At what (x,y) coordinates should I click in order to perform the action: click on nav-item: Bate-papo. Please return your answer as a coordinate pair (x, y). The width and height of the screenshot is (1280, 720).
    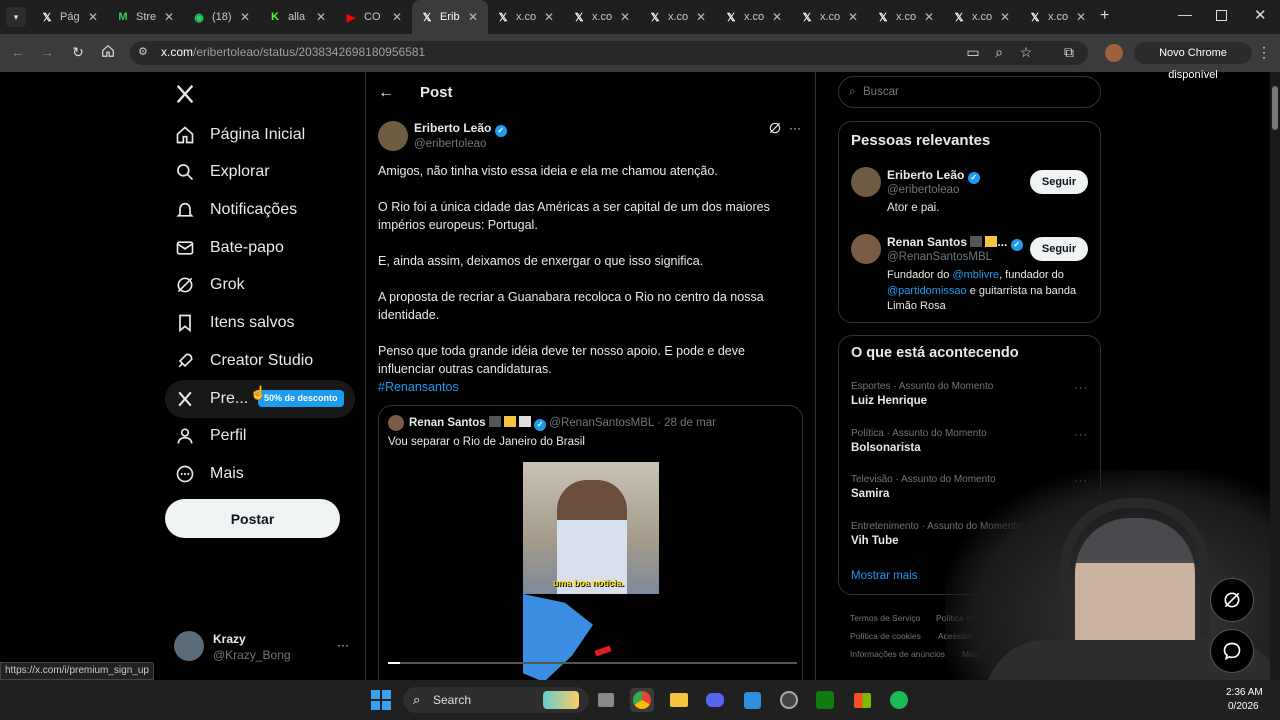
    Looking at the image, I should click on (224, 248).